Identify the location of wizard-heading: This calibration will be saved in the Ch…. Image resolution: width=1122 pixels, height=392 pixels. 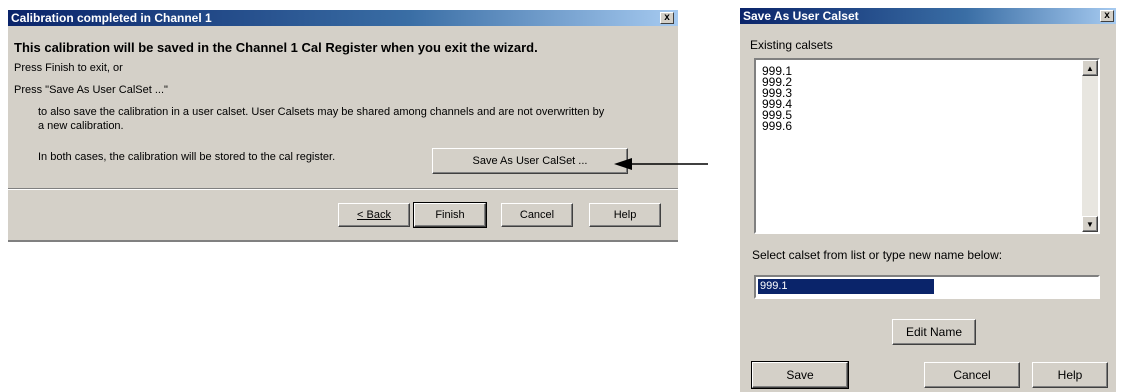
(276, 47).